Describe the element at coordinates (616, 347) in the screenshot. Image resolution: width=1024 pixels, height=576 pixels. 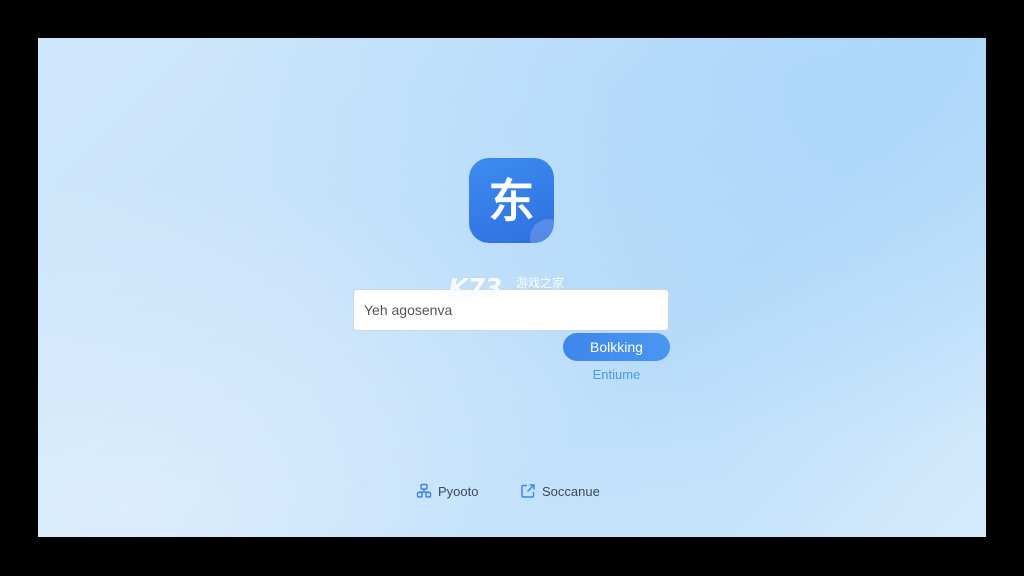
I see `primary-action-button: Bolkking` at that location.